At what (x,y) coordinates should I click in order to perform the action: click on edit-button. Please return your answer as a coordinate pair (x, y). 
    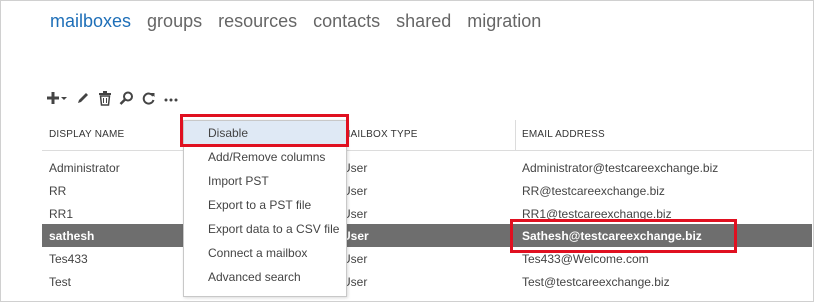
    Looking at the image, I should click on (83, 98).